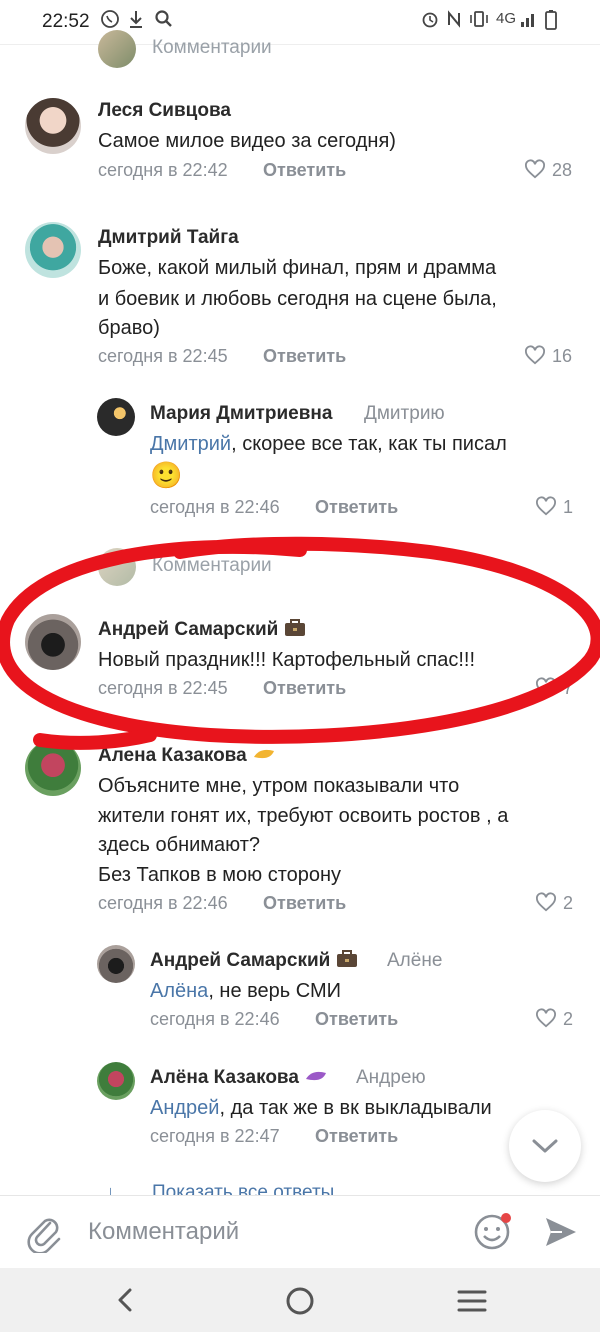 The width and height of the screenshot is (600, 1332). I want to click on smile-emoji: 🙂, so click(166, 475).